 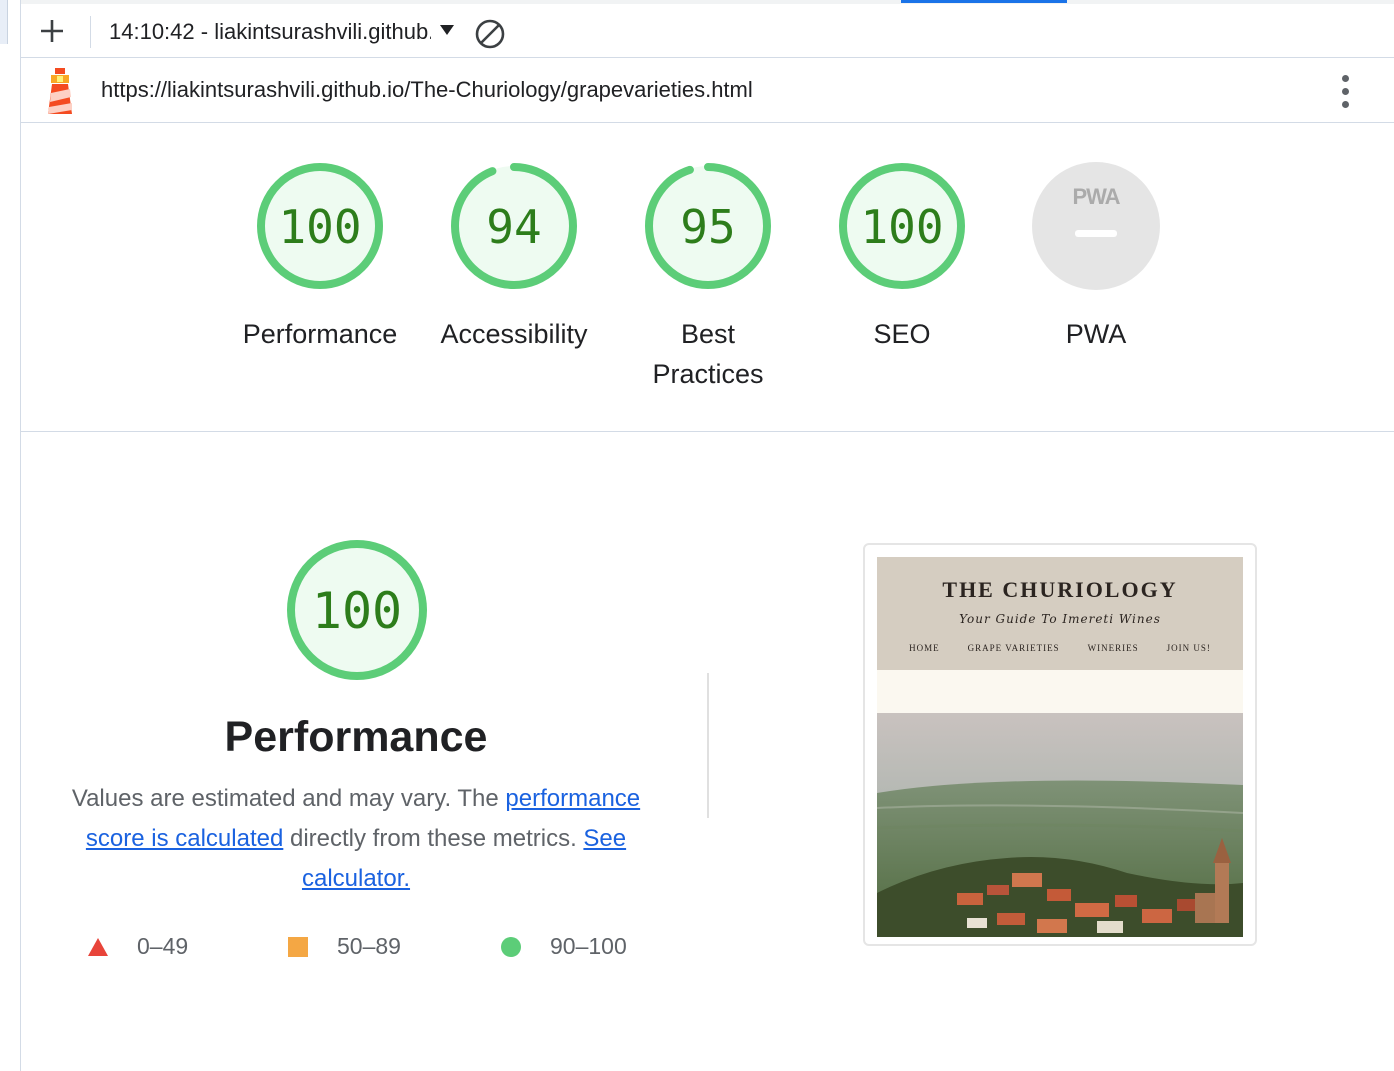 I want to click on gauge-score: 95, so click(x=707, y=227).